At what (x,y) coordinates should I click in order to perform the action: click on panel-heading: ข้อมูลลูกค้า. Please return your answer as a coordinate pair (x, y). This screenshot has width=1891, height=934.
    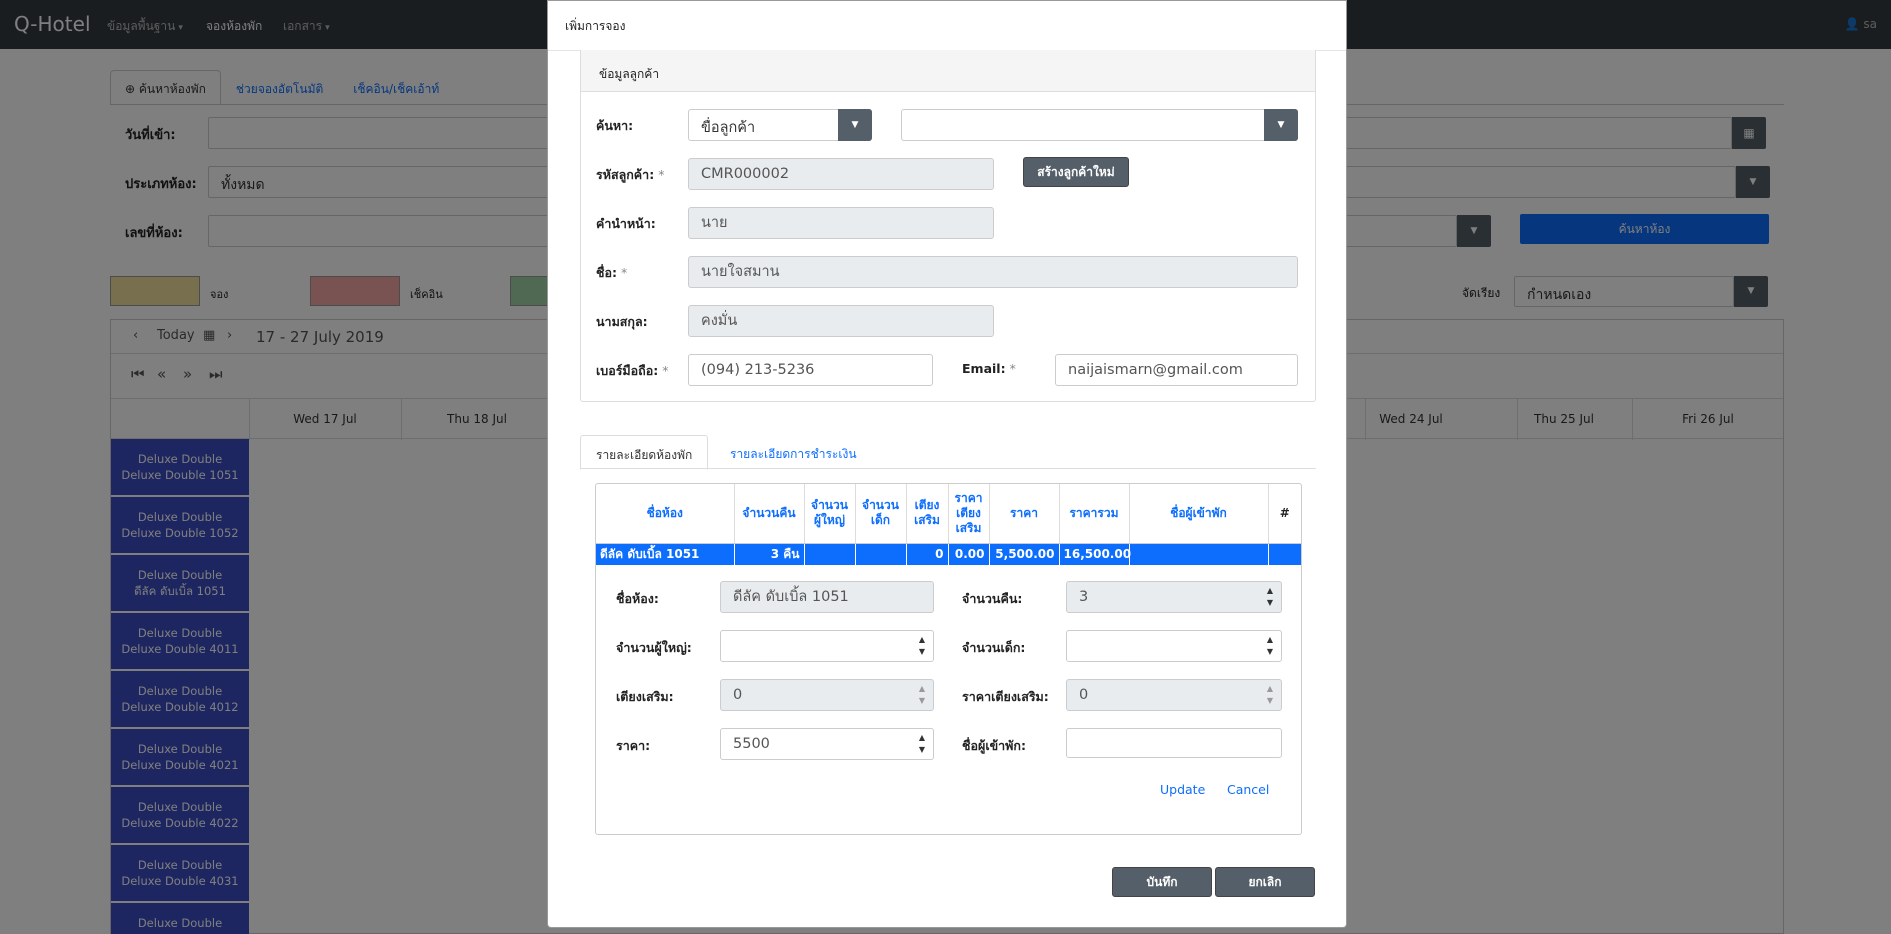
    Looking at the image, I should click on (948, 71).